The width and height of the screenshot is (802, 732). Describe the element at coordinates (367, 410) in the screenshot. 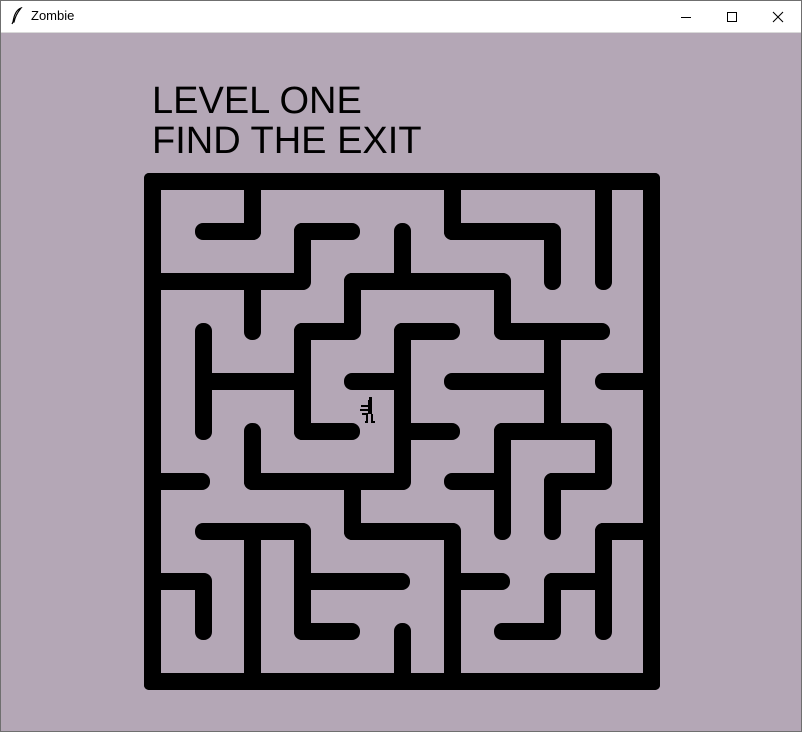

I see `stick-figure-player` at that location.